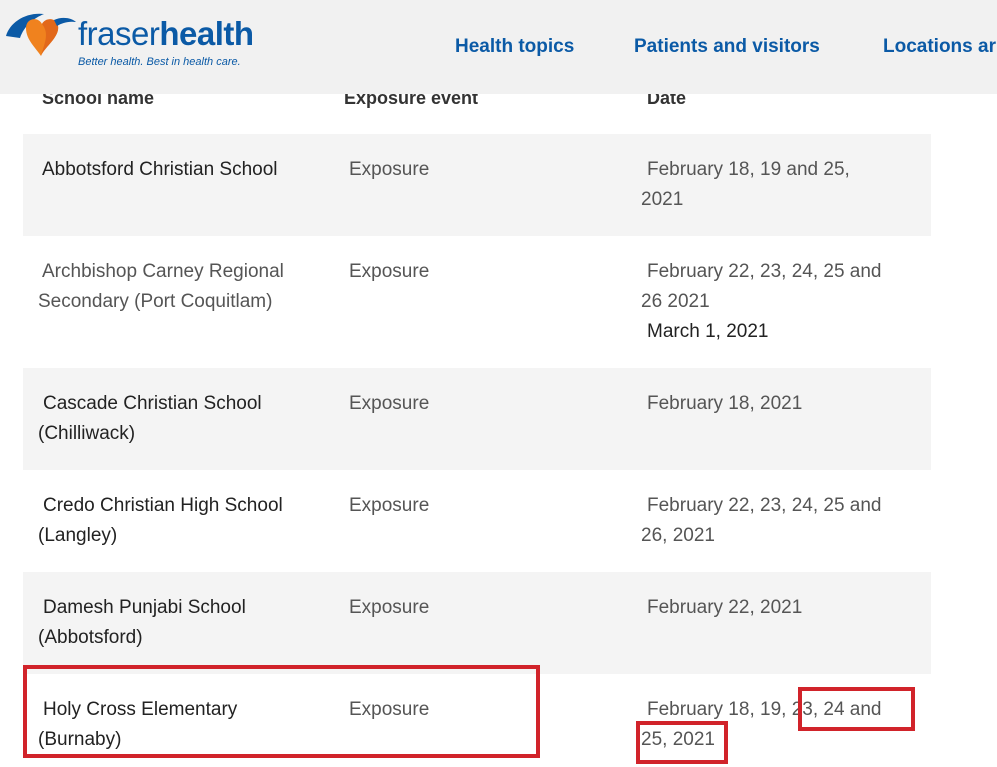 This screenshot has width=997, height=767. Describe the element at coordinates (678, 739) in the screenshot. I see `date-line: 25, 2021` at that location.